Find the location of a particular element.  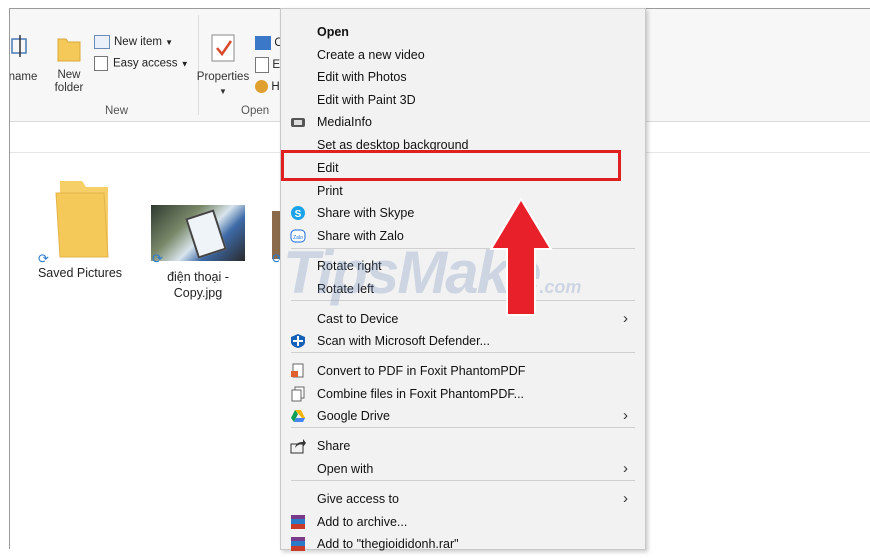

red-arrow-icon is located at coordinates (521, 256).